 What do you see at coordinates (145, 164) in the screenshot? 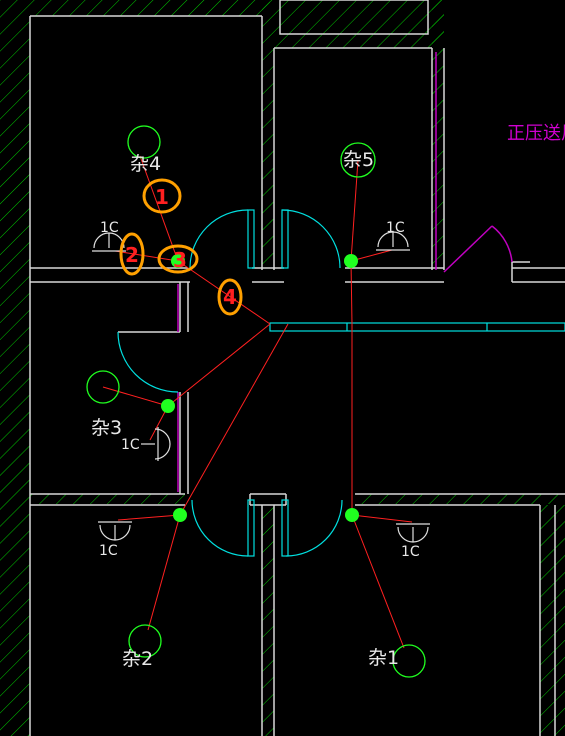
I see `label-za4: 杂4` at bounding box center [145, 164].